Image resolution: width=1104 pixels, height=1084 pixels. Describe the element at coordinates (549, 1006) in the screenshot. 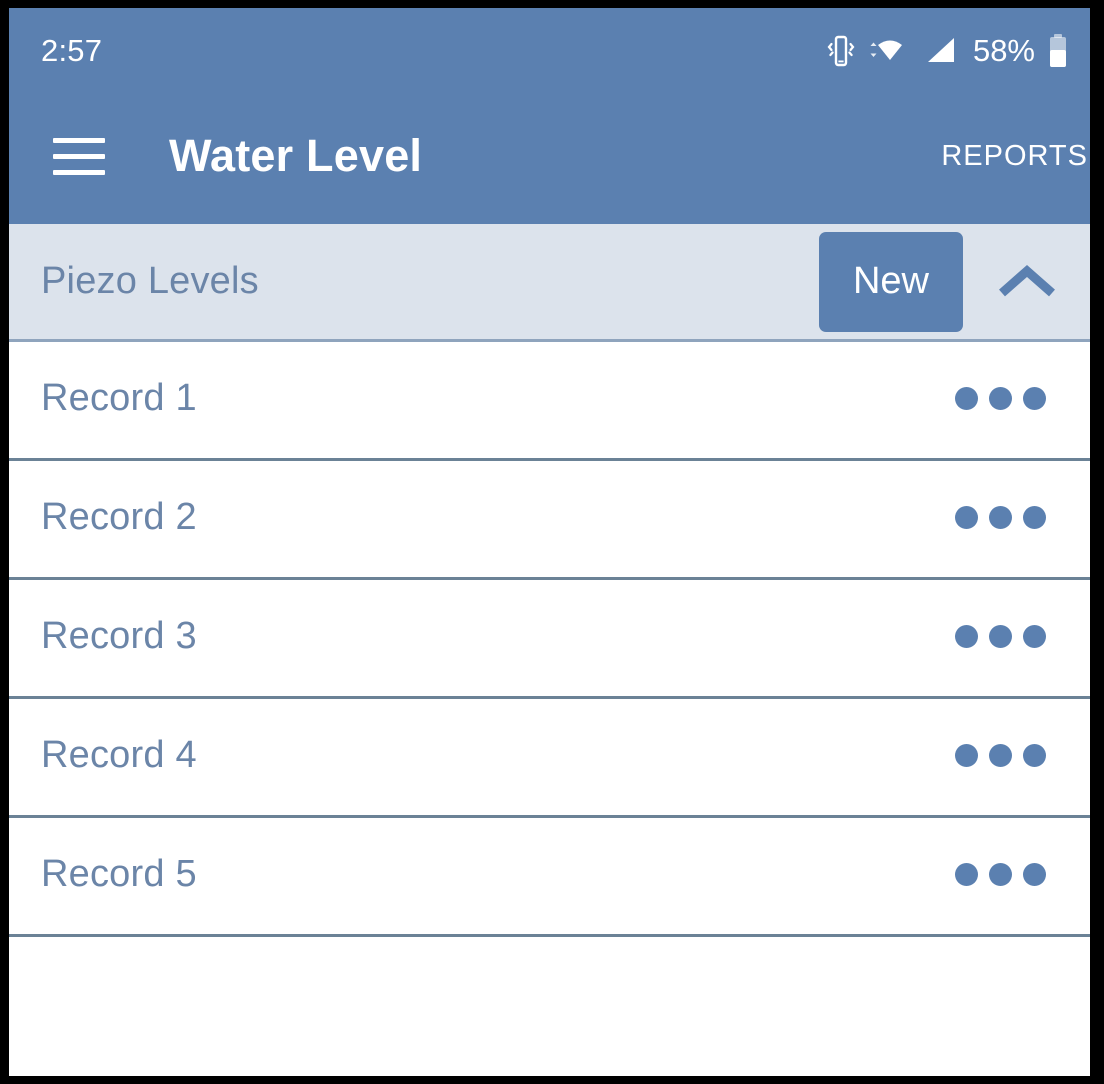

I see `list-empty-area` at that location.